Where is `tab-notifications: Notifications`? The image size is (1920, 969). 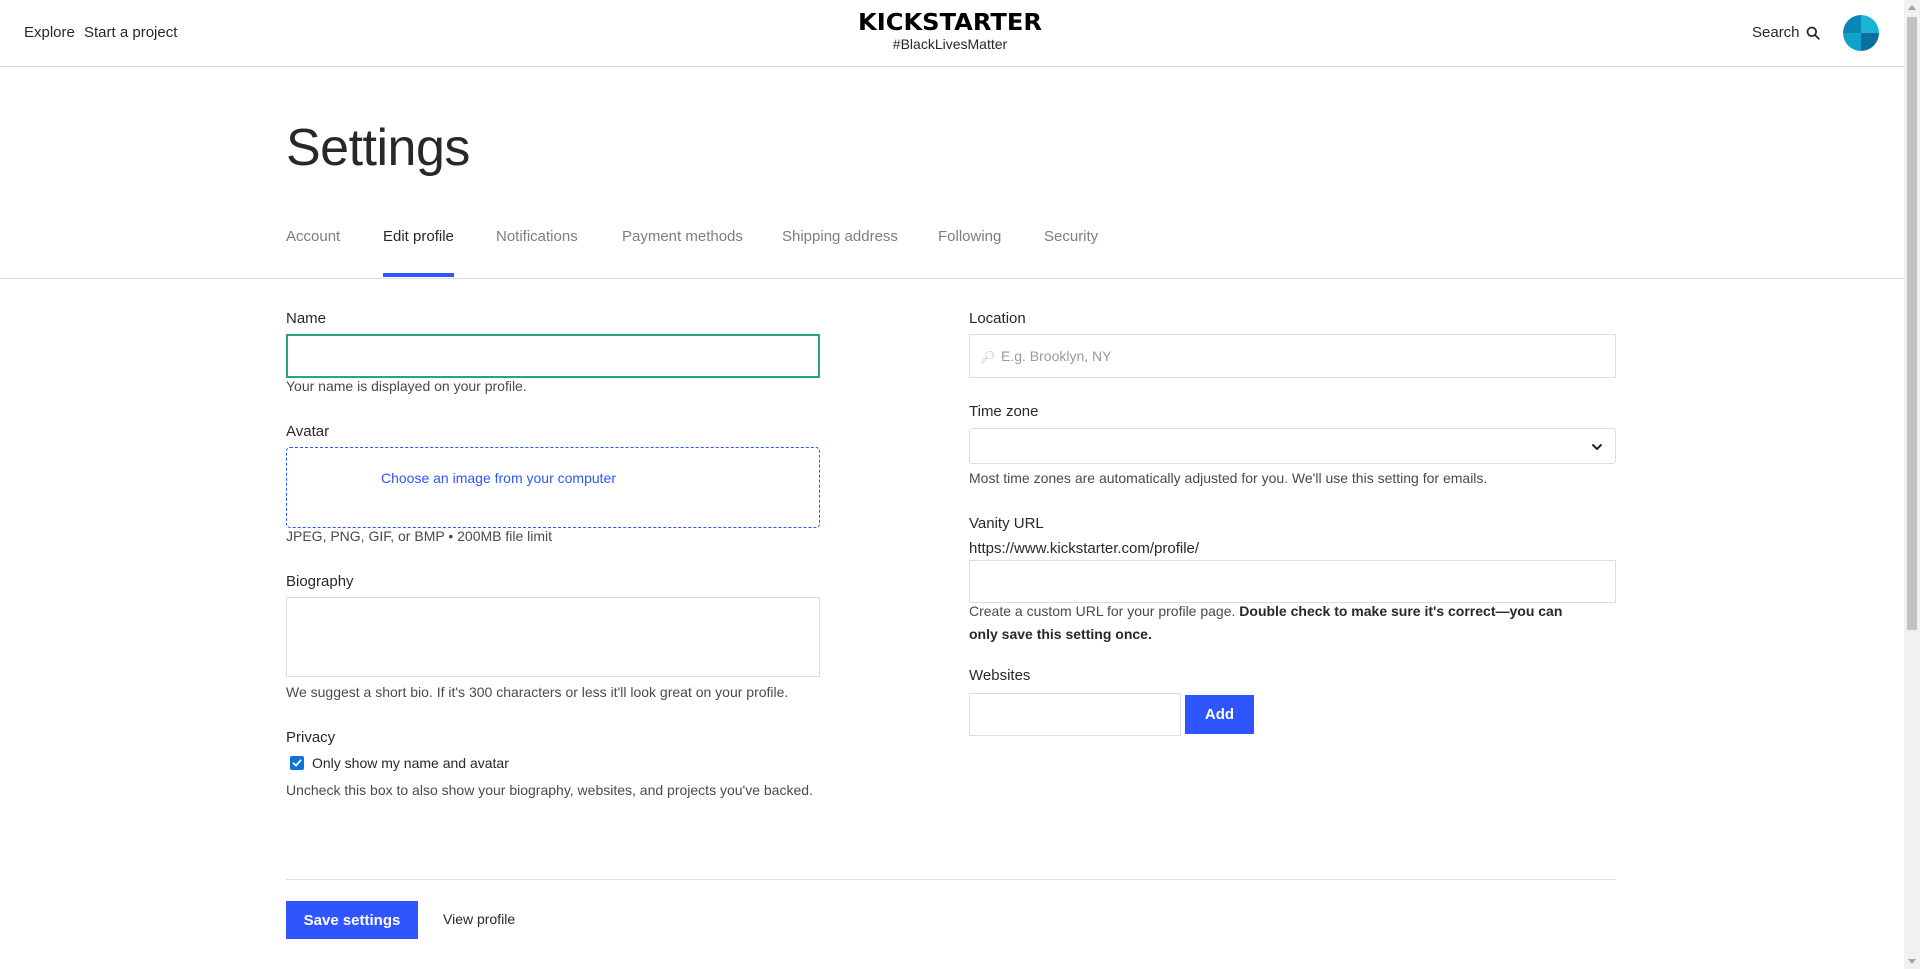 tab-notifications: Notifications is located at coordinates (537, 236).